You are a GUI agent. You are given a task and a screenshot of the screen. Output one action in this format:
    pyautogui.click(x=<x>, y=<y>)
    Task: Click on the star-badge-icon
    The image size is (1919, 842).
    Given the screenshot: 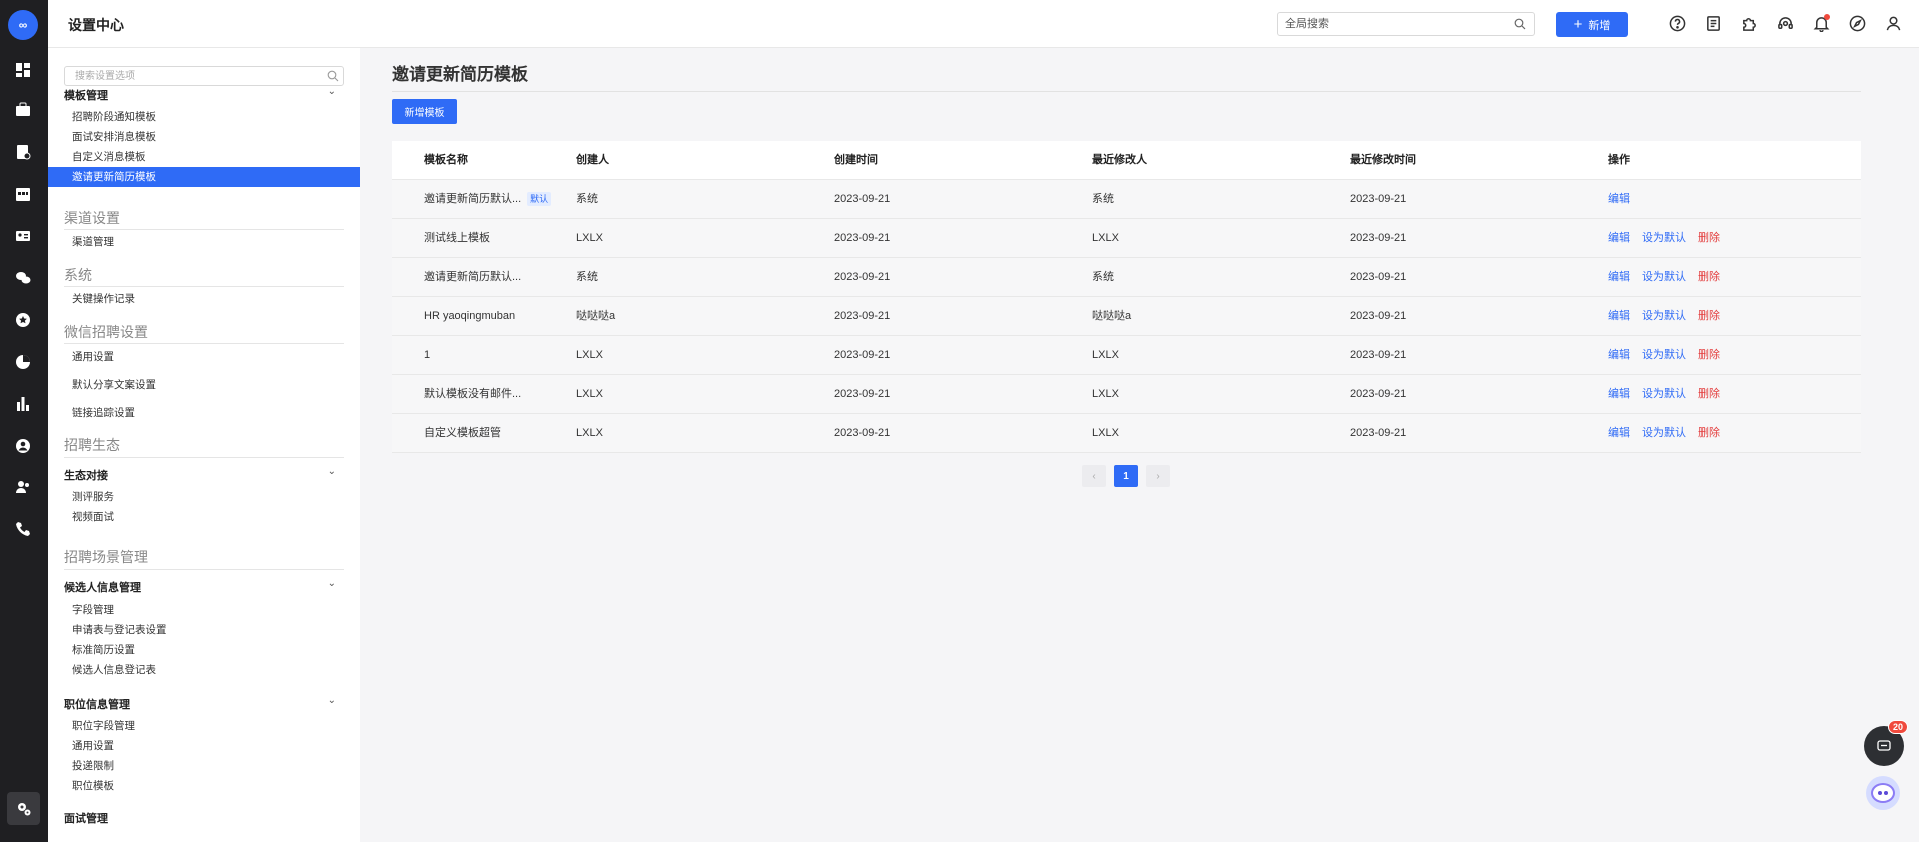 What is the action you would take?
    pyautogui.click(x=23, y=320)
    